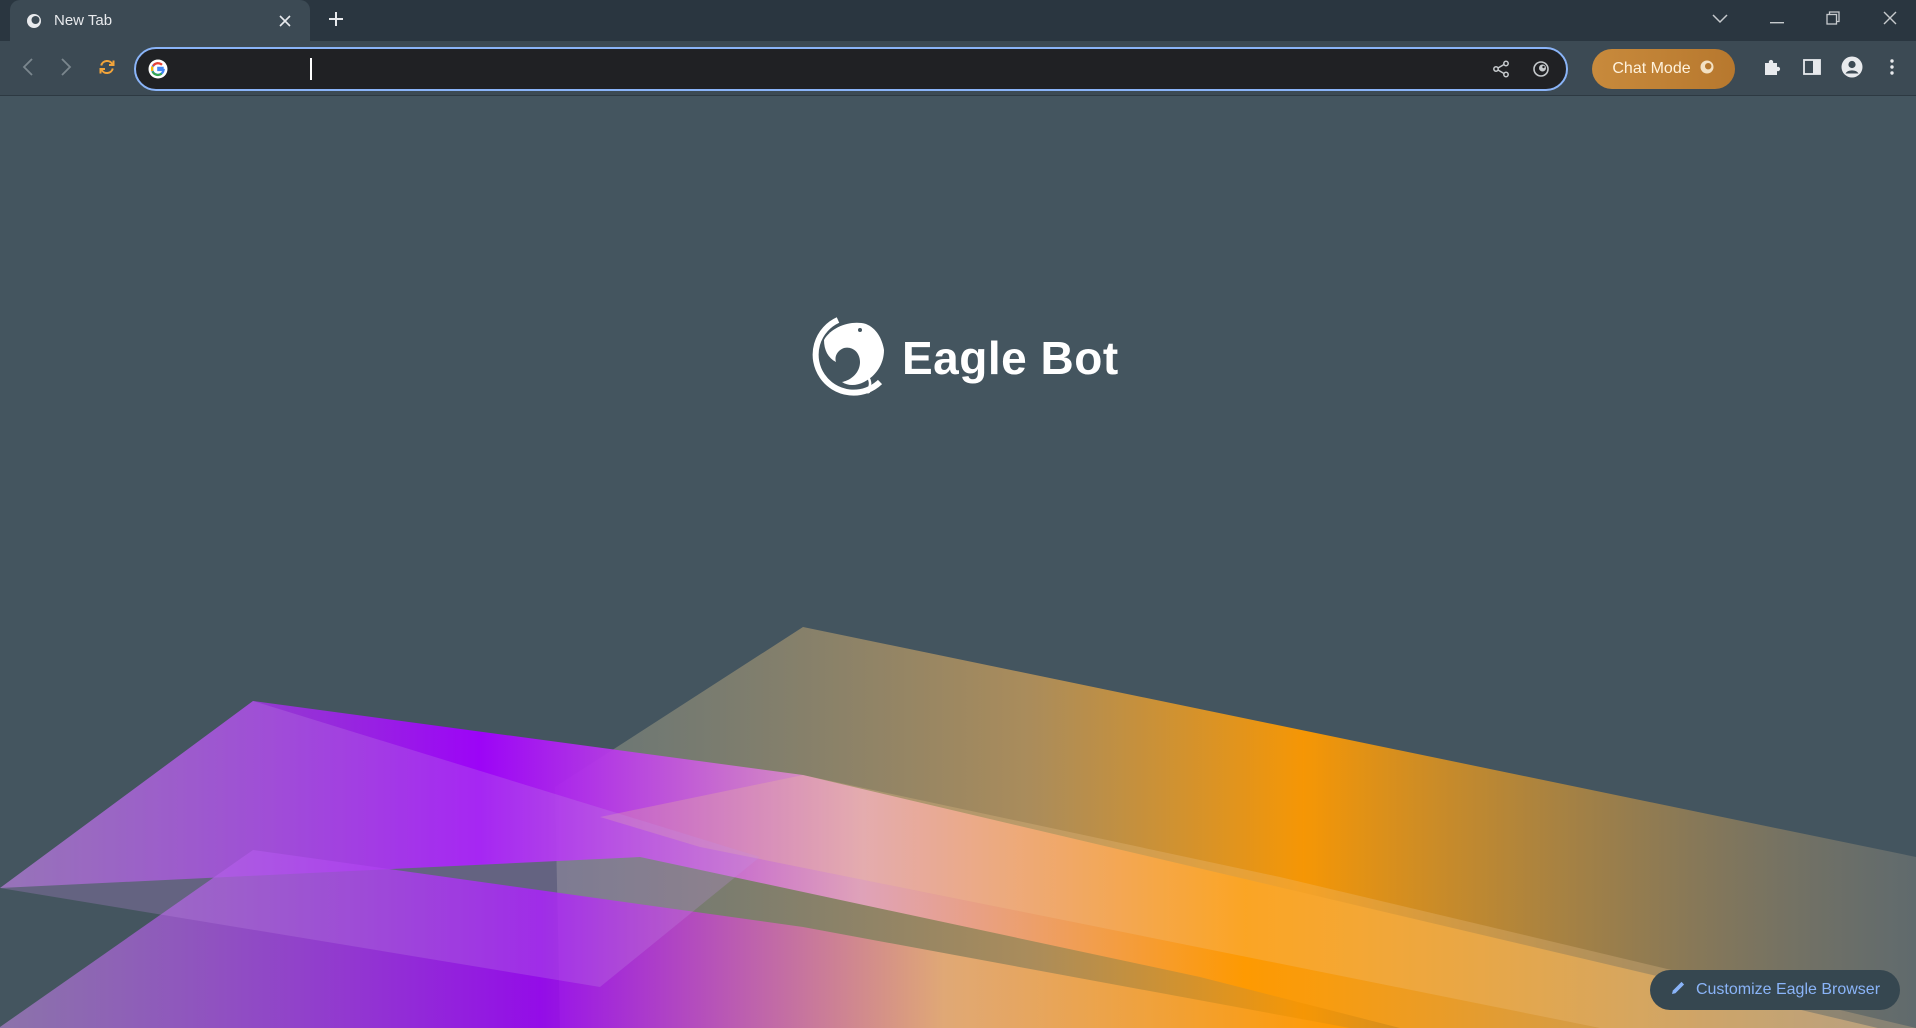 The height and width of the screenshot is (1028, 1916). I want to click on tab-new-tab: New Tab, so click(160, 20).